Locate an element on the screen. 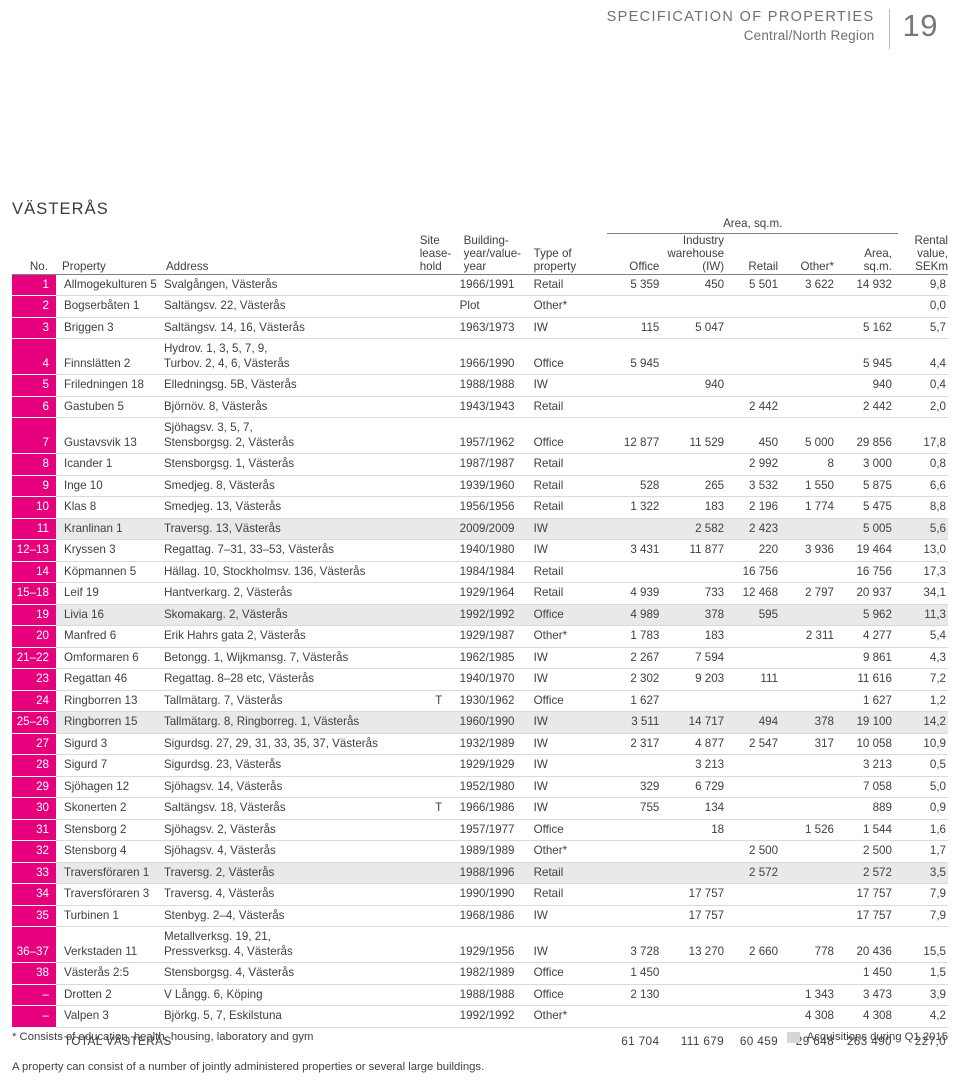 The width and height of the screenshot is (960, 1081). row-number-badge: 35 is located at coordinates (34, 916).